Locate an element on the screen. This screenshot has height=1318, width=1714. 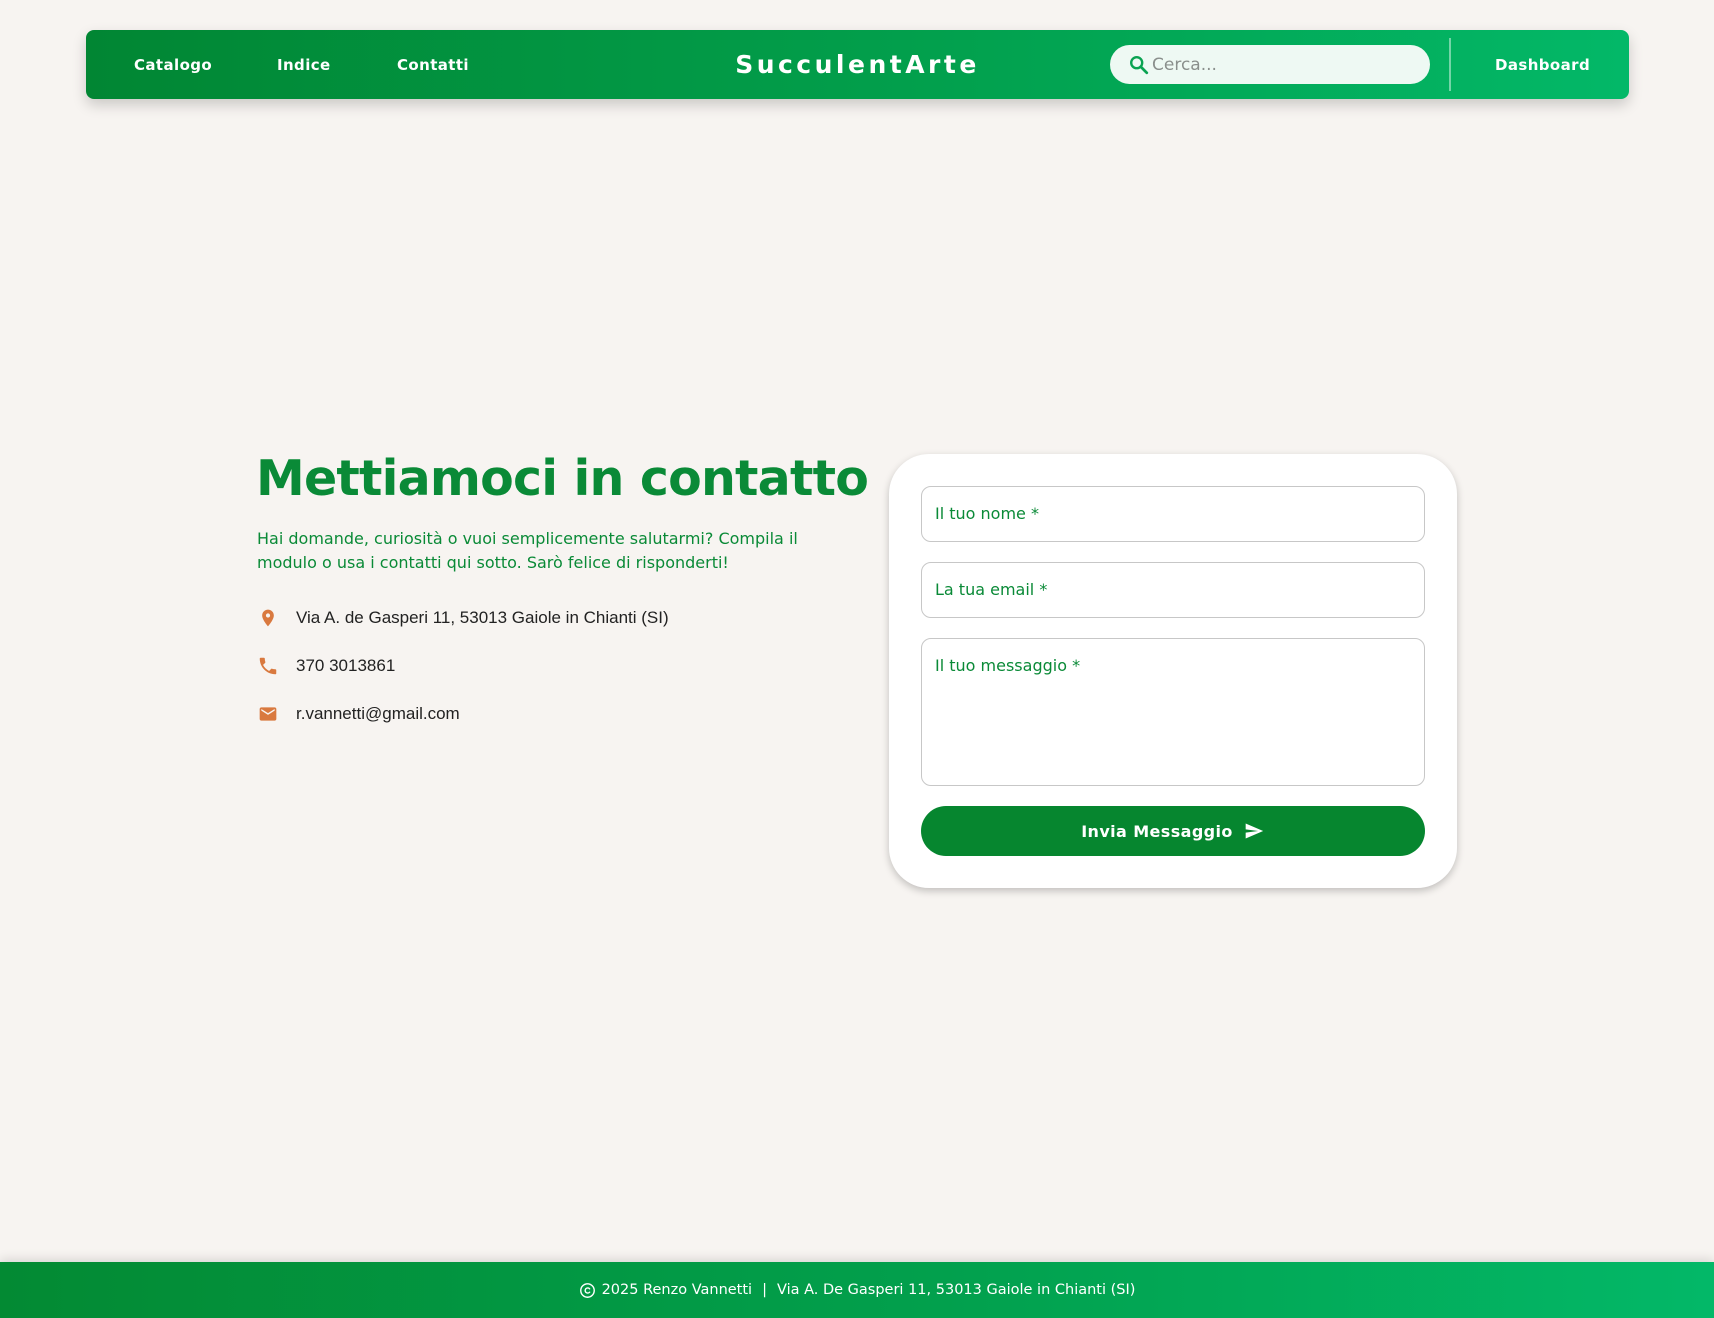
contact-phone-row: 370 3013861 is located at coordinates (325, 666).